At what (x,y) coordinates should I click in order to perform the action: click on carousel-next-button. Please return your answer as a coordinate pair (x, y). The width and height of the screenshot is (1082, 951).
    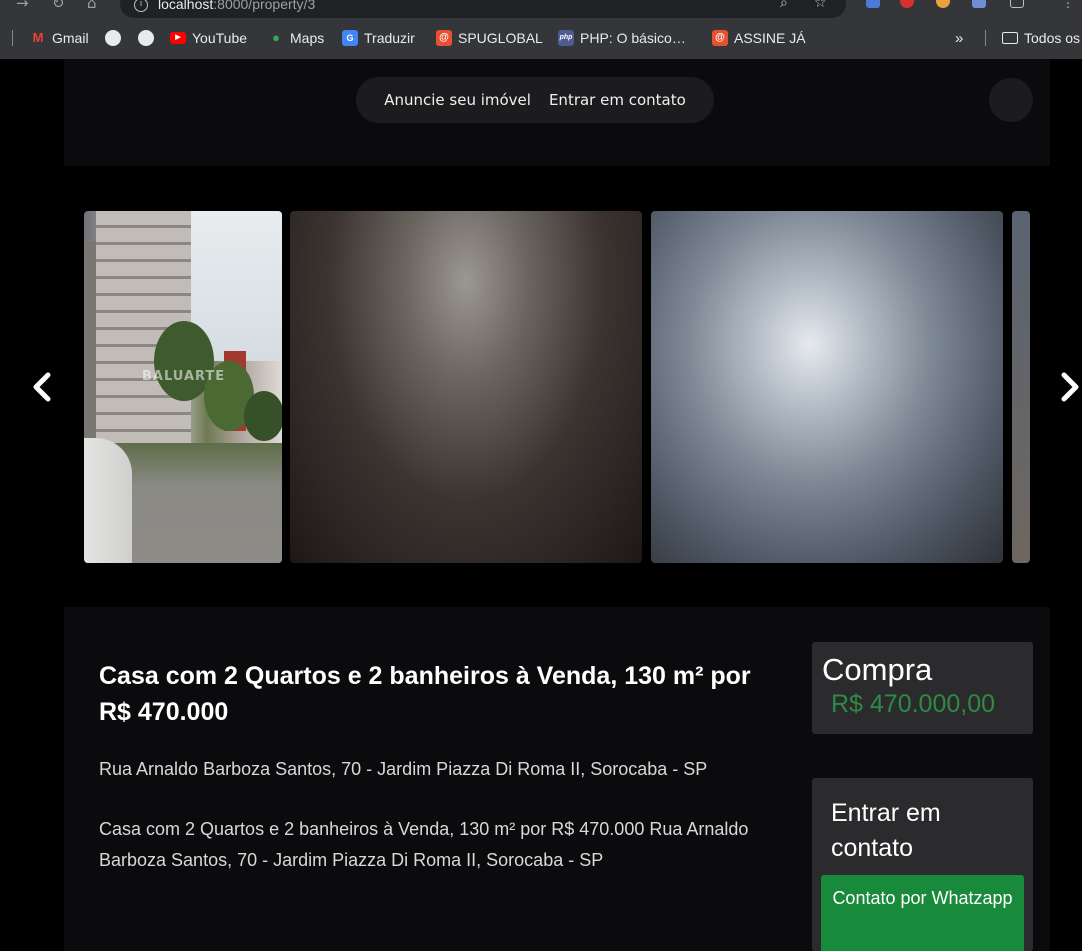
    Looking at the image, I should click on (1069, 387).